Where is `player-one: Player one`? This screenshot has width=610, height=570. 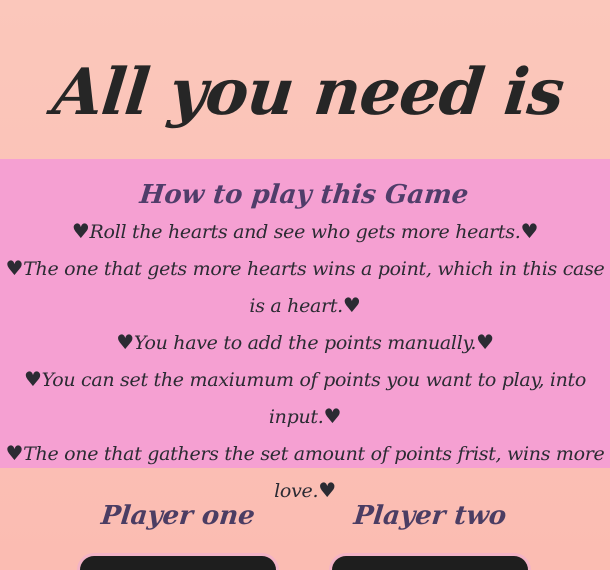 player-one: Player one is located at coordinates (178, 516).